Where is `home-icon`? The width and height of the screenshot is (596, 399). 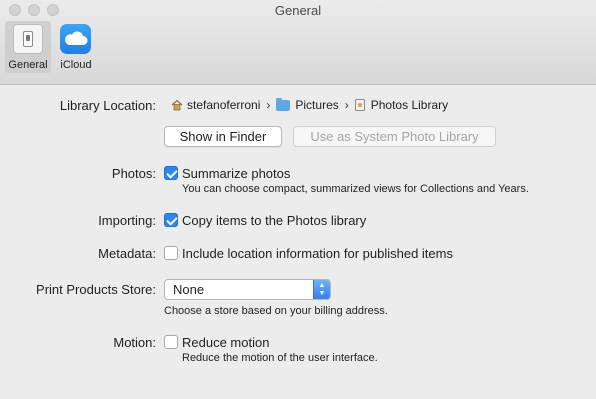 home-icon is located at coordinates (177, 105).